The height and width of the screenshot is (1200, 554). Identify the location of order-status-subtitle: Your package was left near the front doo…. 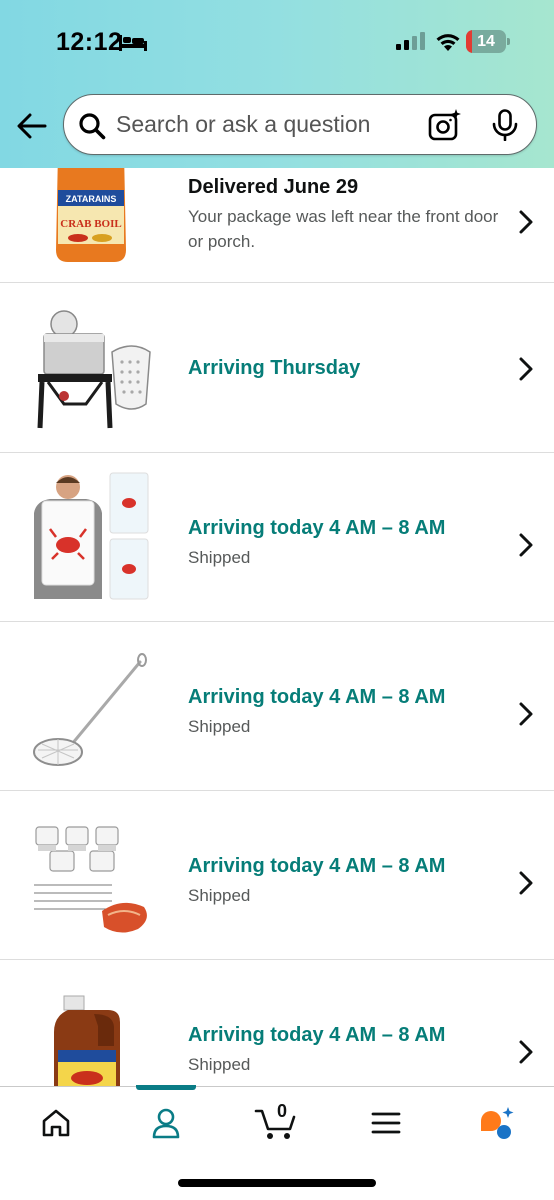
(343, 229).